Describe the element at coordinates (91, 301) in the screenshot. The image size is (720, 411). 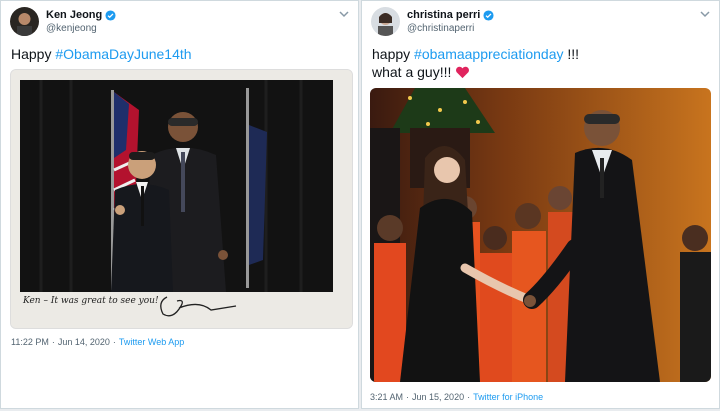
I see `photo-inscription: Ken – It was great to see you!` at that location.